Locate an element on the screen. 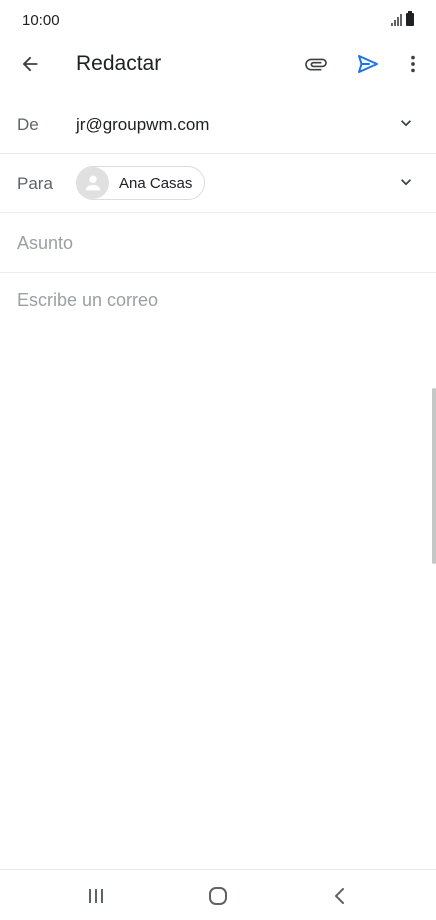  nav-back-icon is located at coordinates (339, 896).